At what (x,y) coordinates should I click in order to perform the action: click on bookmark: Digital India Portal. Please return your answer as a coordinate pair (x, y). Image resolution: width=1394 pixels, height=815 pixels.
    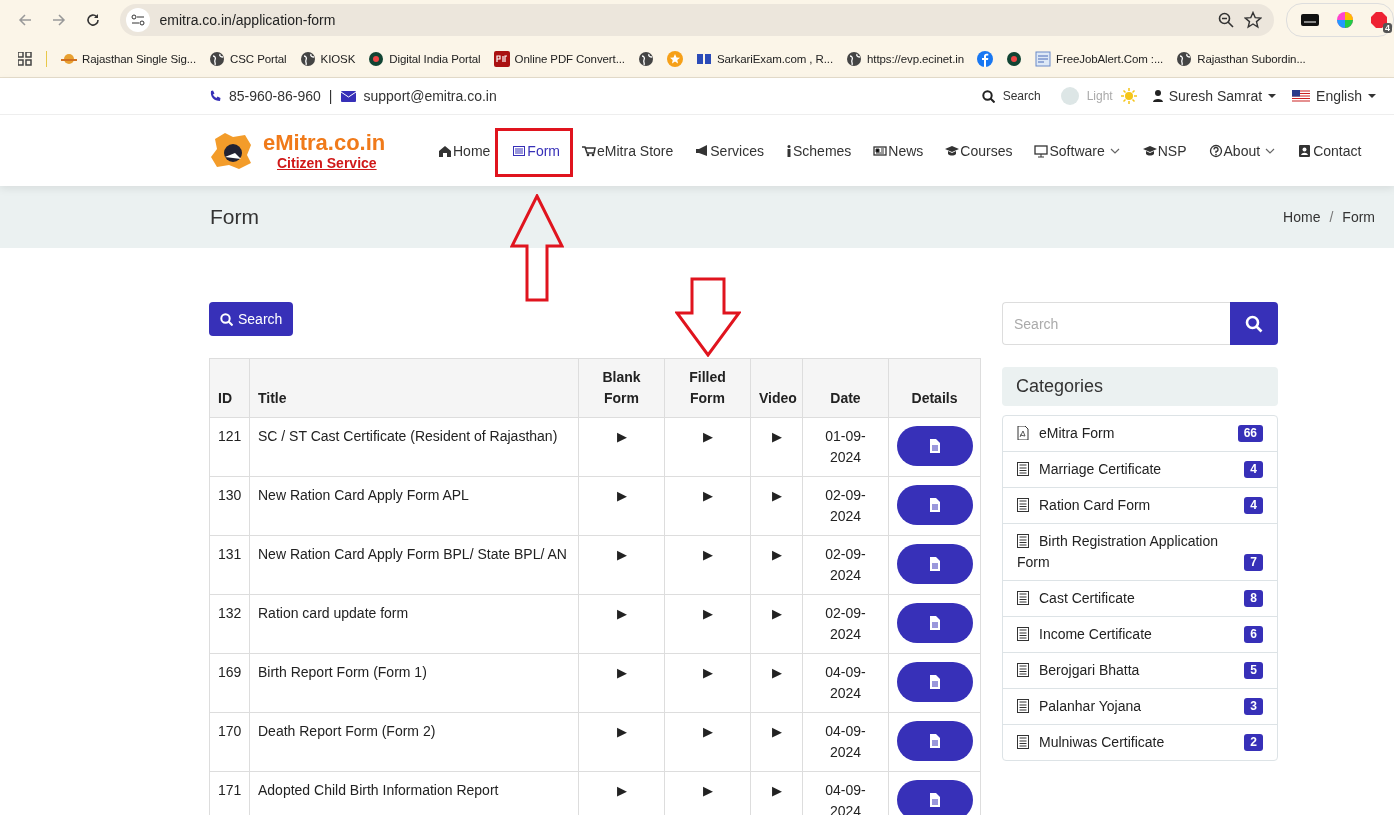
    Looking at the image, I should click on (424, 58).